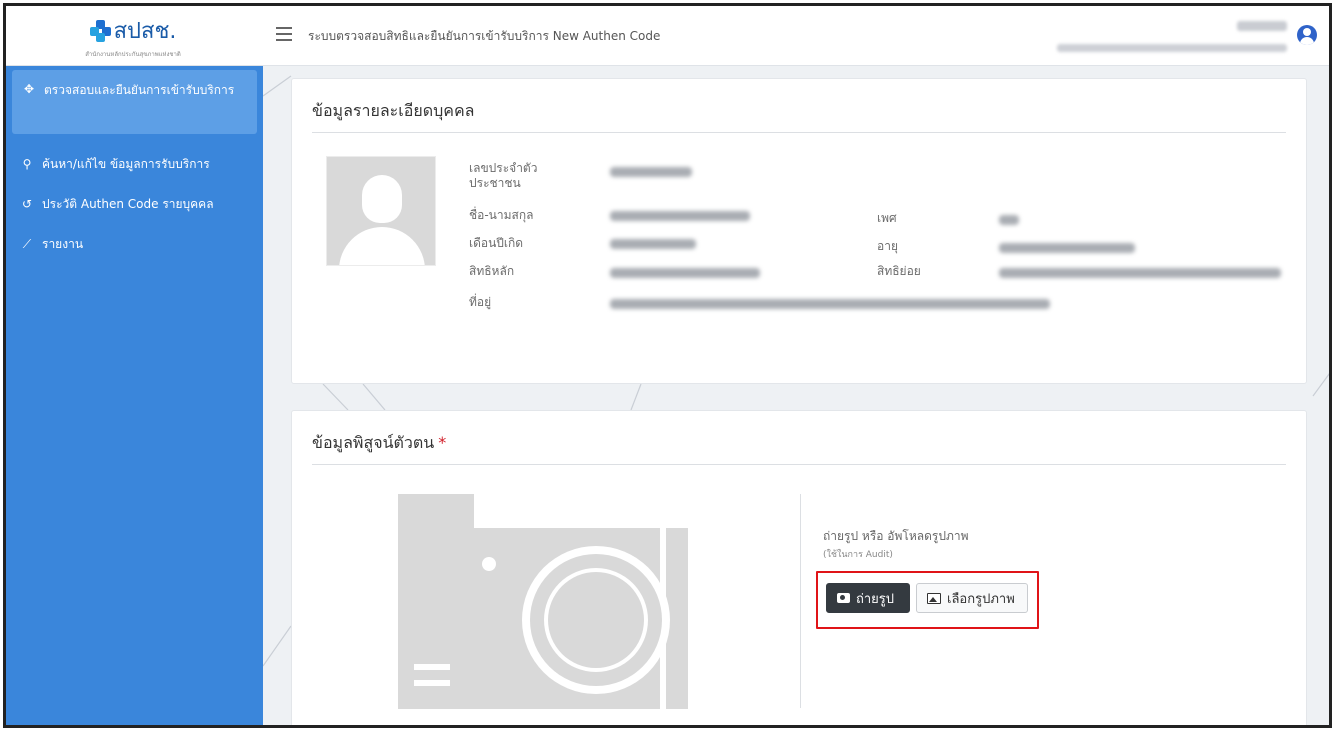  What do you see at coordinates (145, 31) in the screenshot?
I see `logo-text: สปสช.` at bounding box center [145, 31].